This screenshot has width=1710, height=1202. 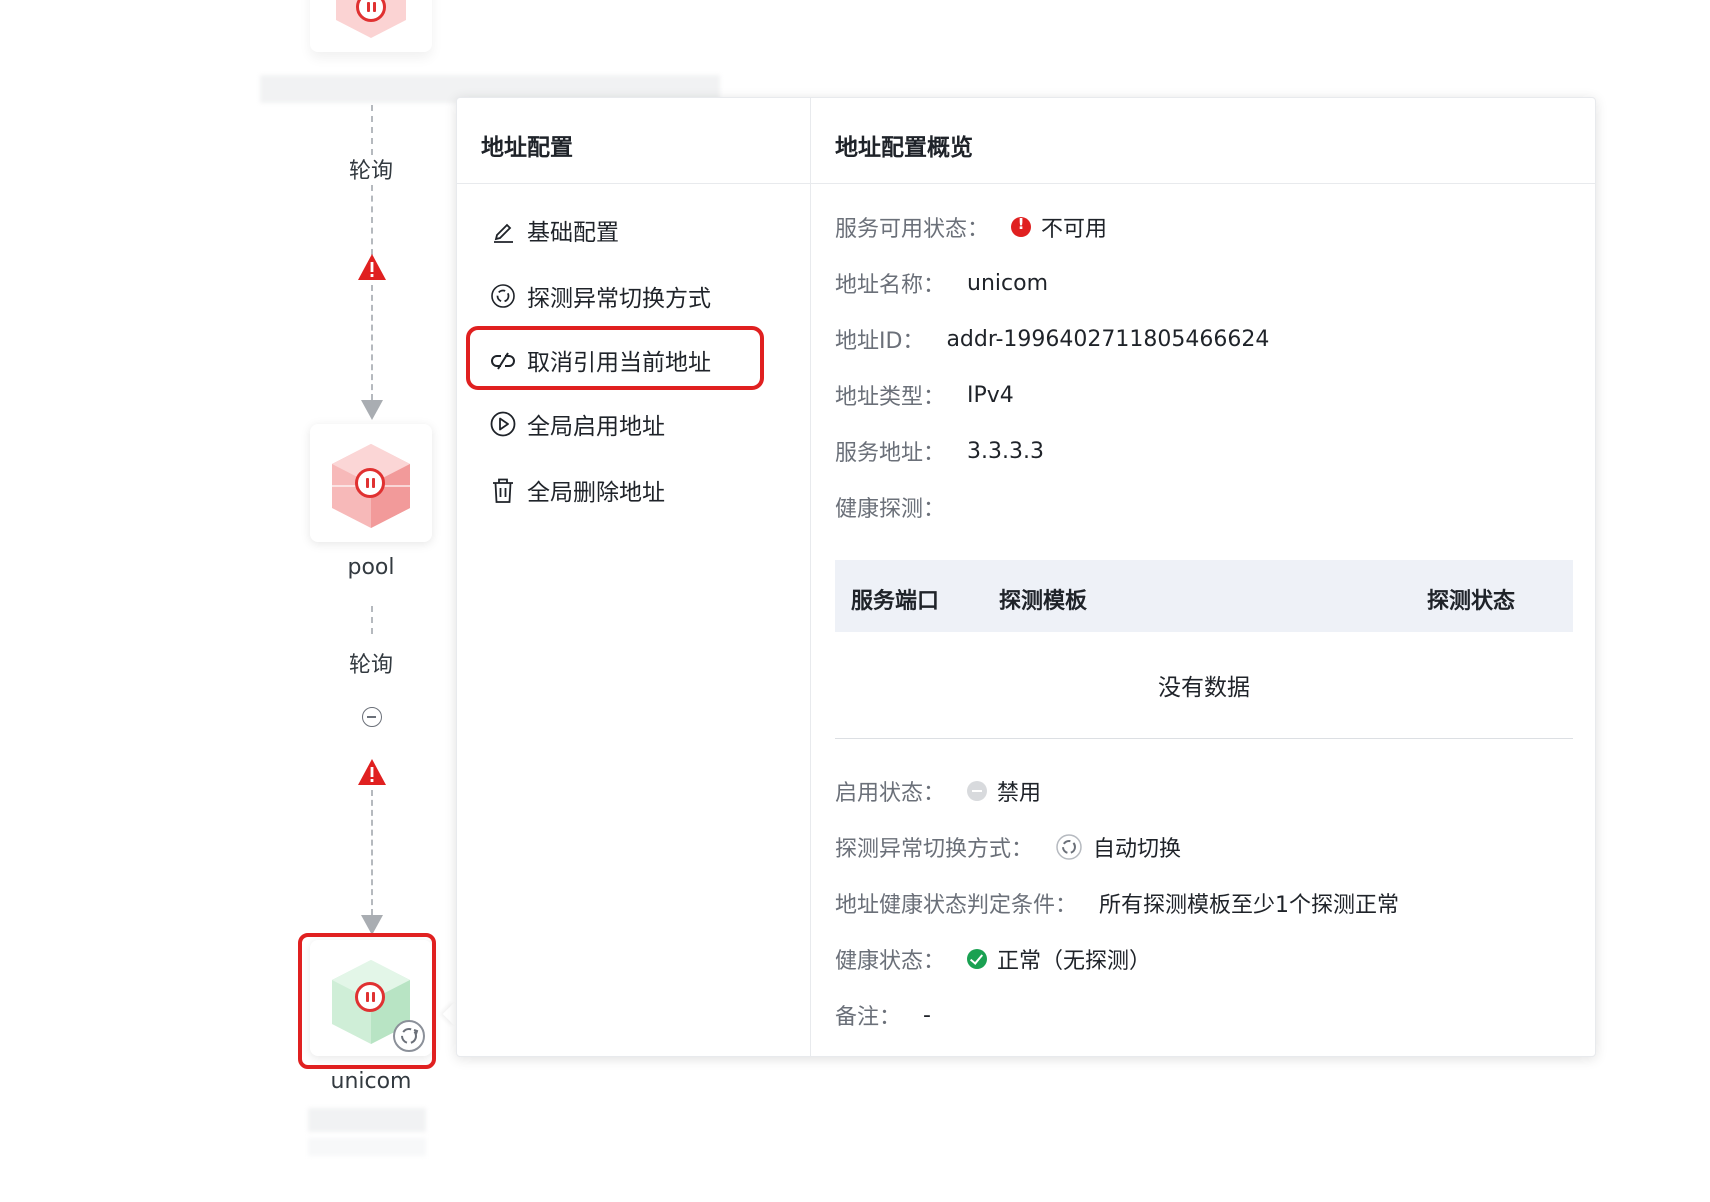 What do you see at coordinates (890, 397) in the screenshot?
I see `address-type-label: 地址类型：` at bounding box center [890, 397].